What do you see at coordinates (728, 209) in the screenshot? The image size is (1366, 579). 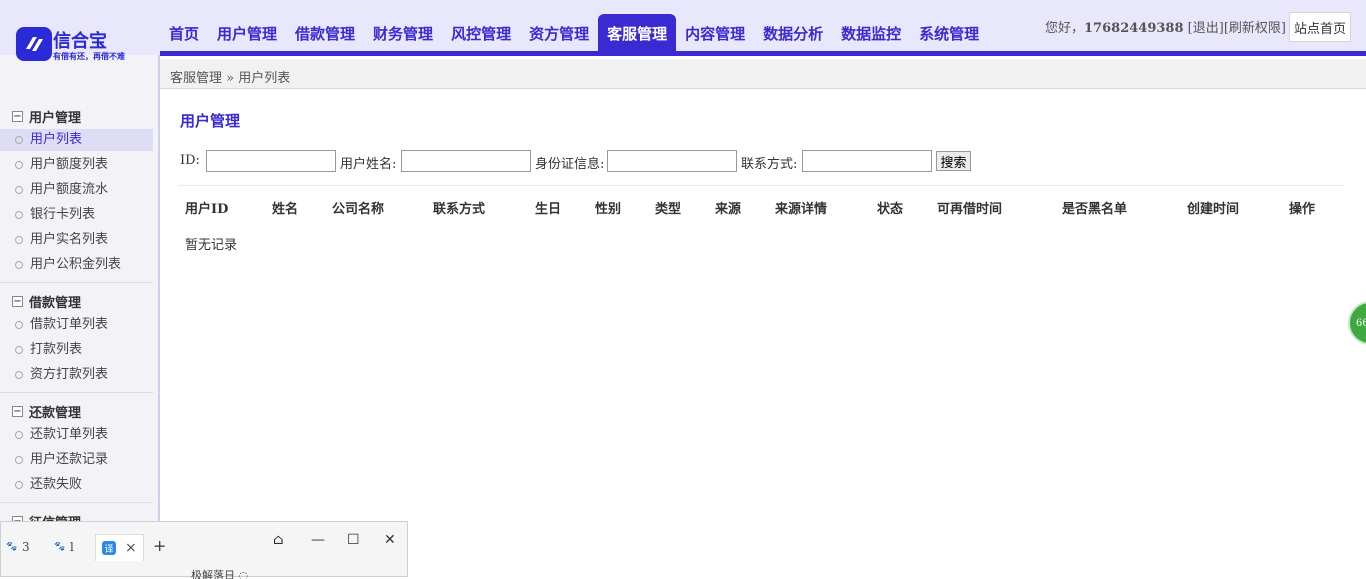 I see `column-header: 来源` at bounding box center [728, 209].